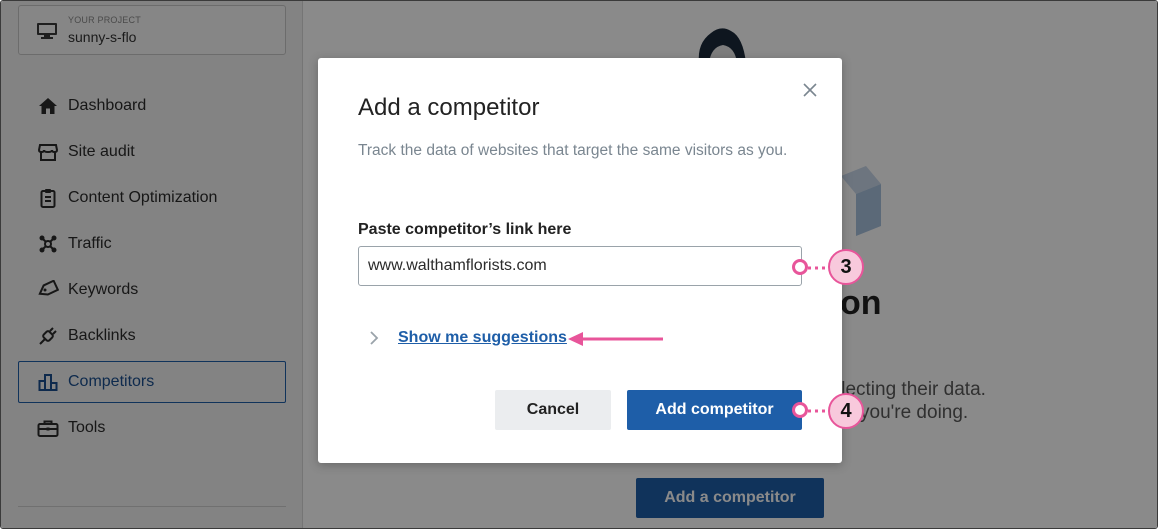 This screenshot has height=529, width=1158. Describe the element at coordinates (846, 267) in the screenshot. I see `step-3-badge: 3` at that location.